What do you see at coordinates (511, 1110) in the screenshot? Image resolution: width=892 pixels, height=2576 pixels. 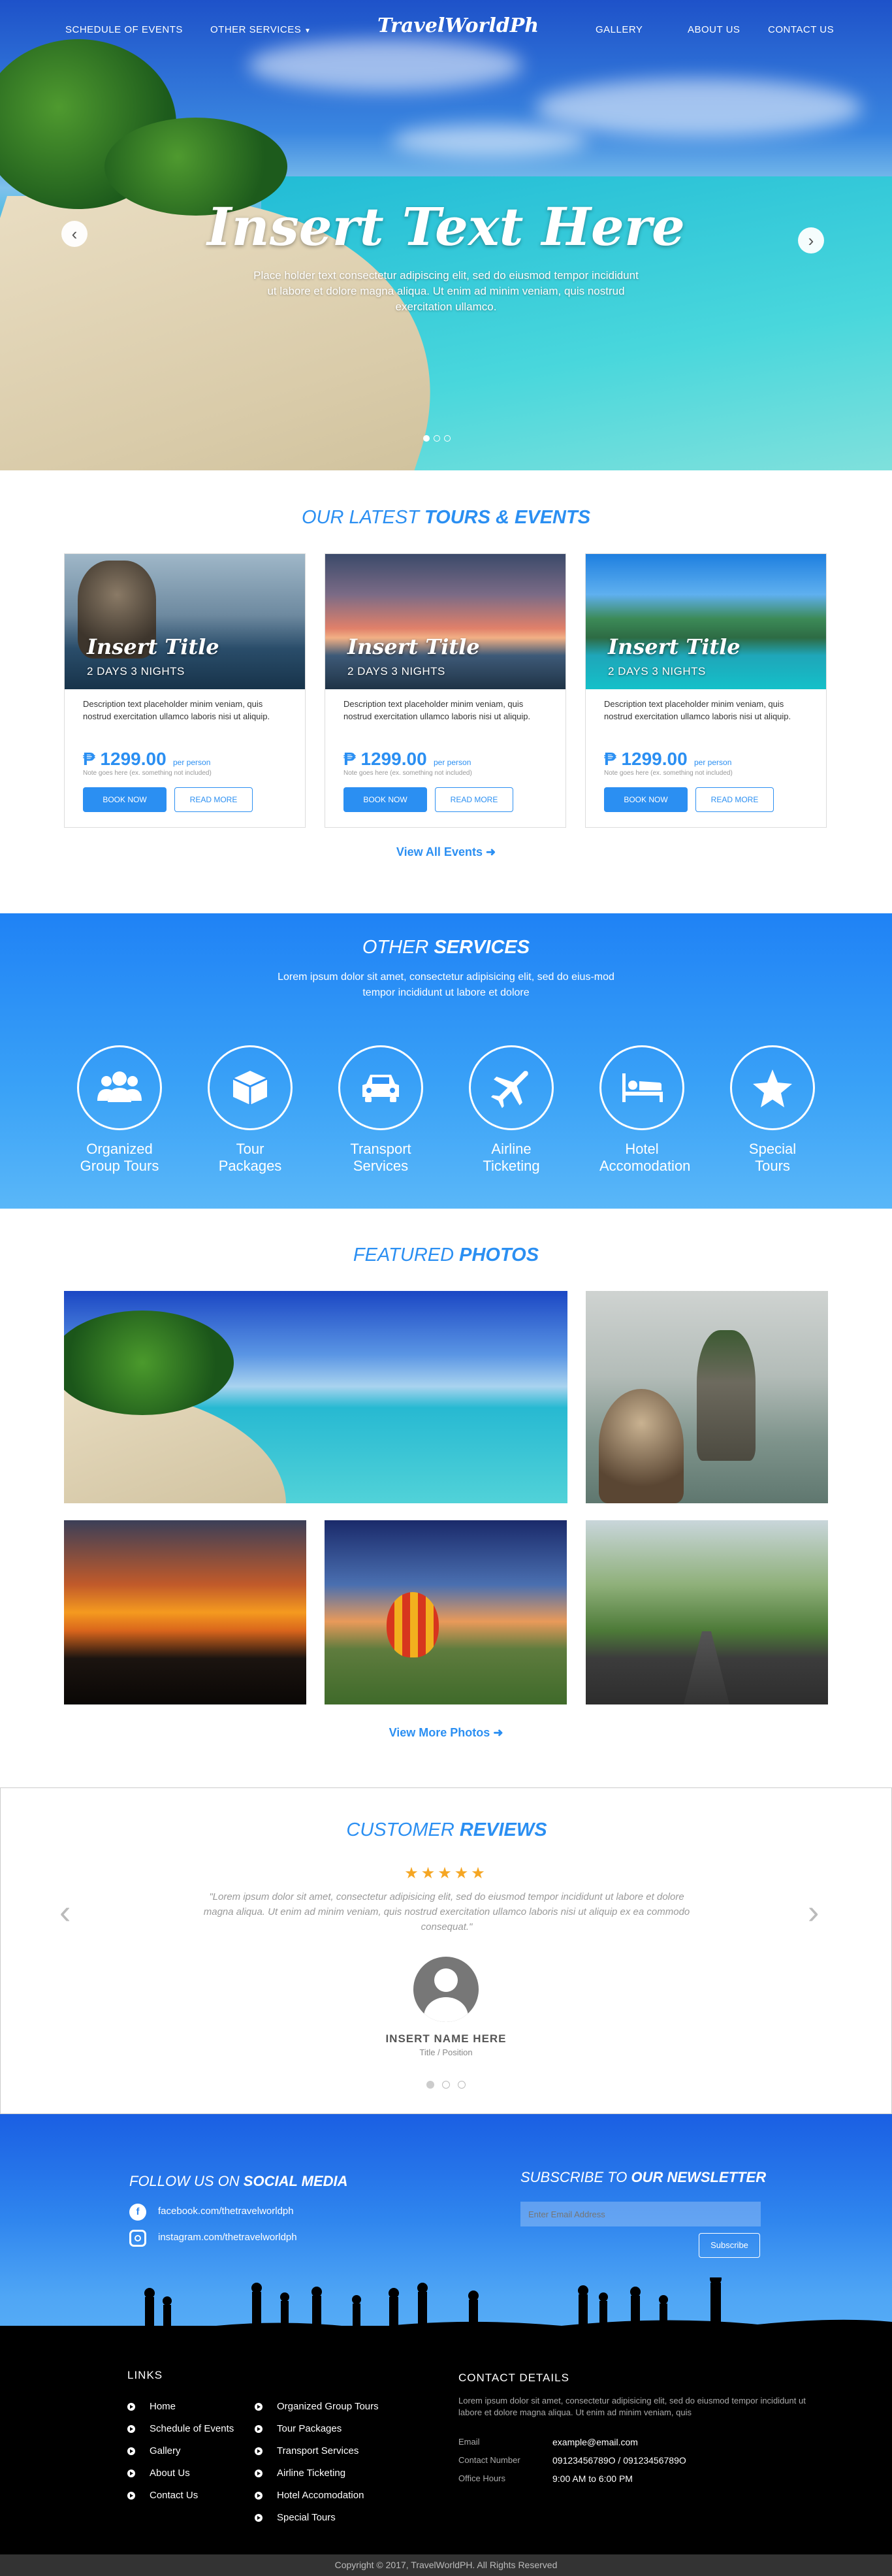 I see `service-airline-ticketing: Airline Ticketing` at bounding box center [511, 1110].